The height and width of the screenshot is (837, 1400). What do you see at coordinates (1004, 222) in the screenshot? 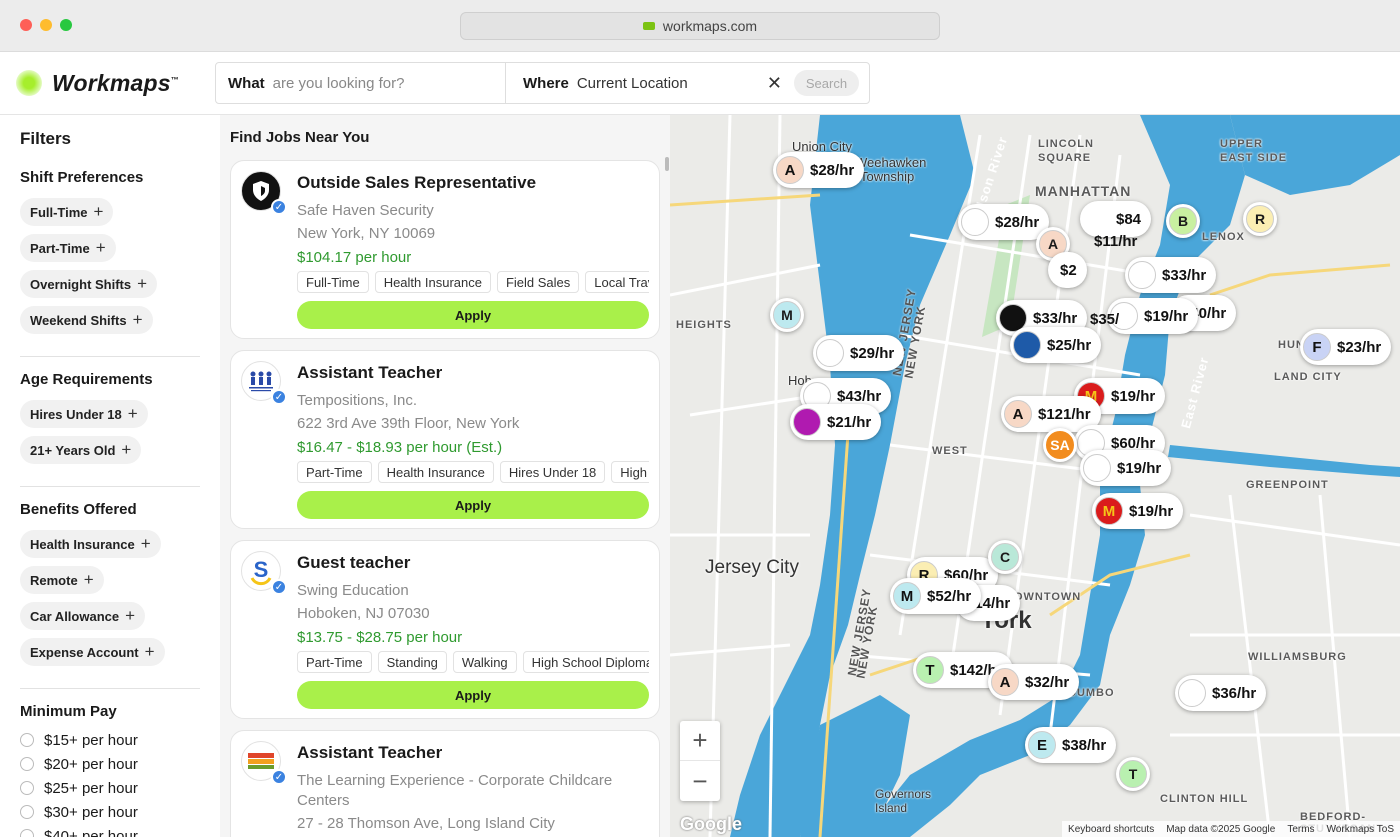
I see `job-pin: $28/hr` at bounding box center [1004, 222].